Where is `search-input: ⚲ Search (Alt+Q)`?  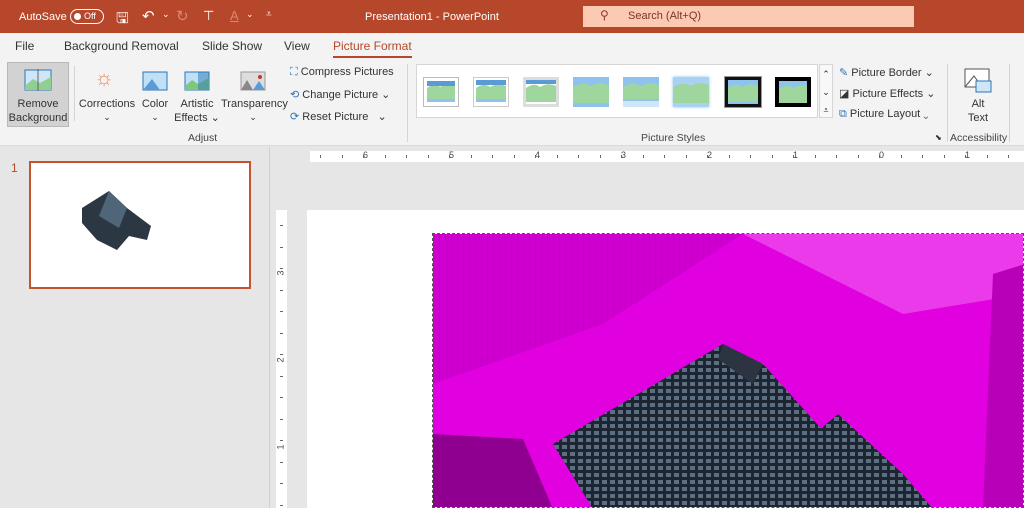 search-input: ⚲ Search (Alt+Q) is located at coordinates (748, 16).